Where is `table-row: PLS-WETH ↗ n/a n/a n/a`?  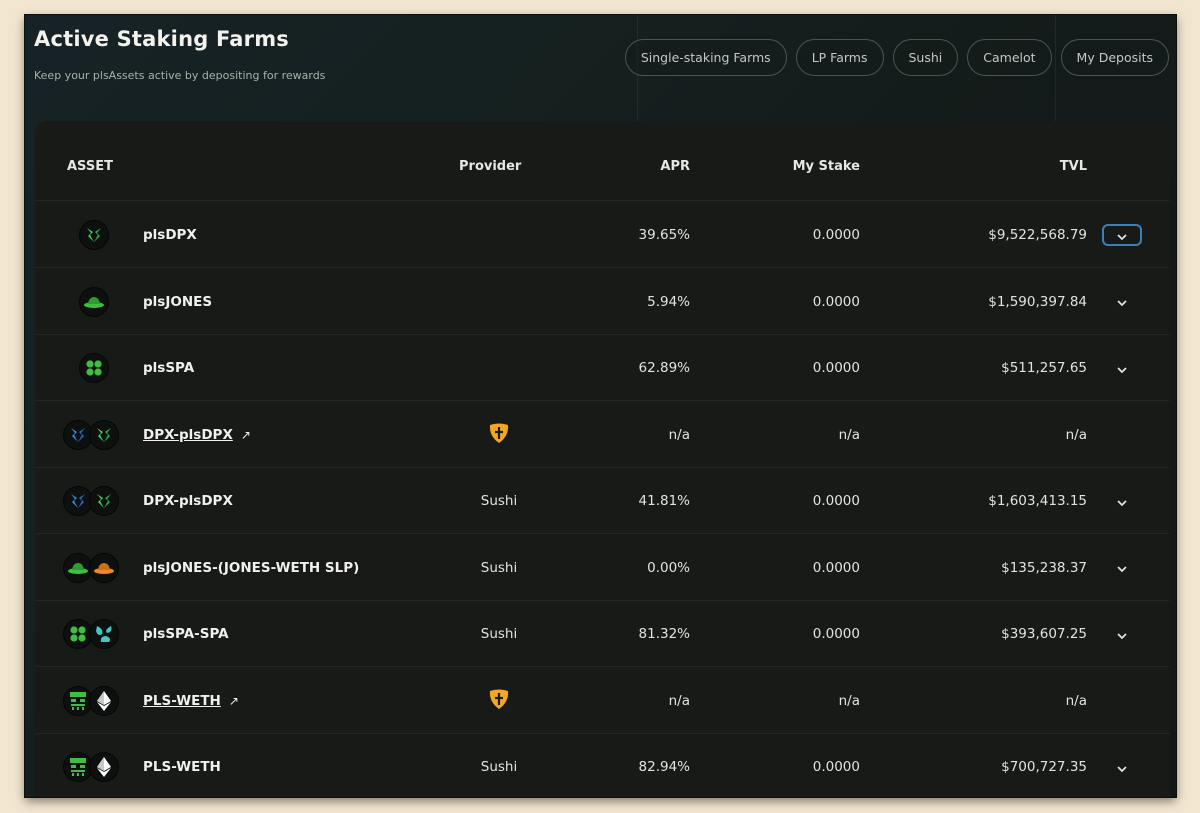 table-row: PLS-WETH ↗ n/a n/a n/a is located at coordinates (602, 701).